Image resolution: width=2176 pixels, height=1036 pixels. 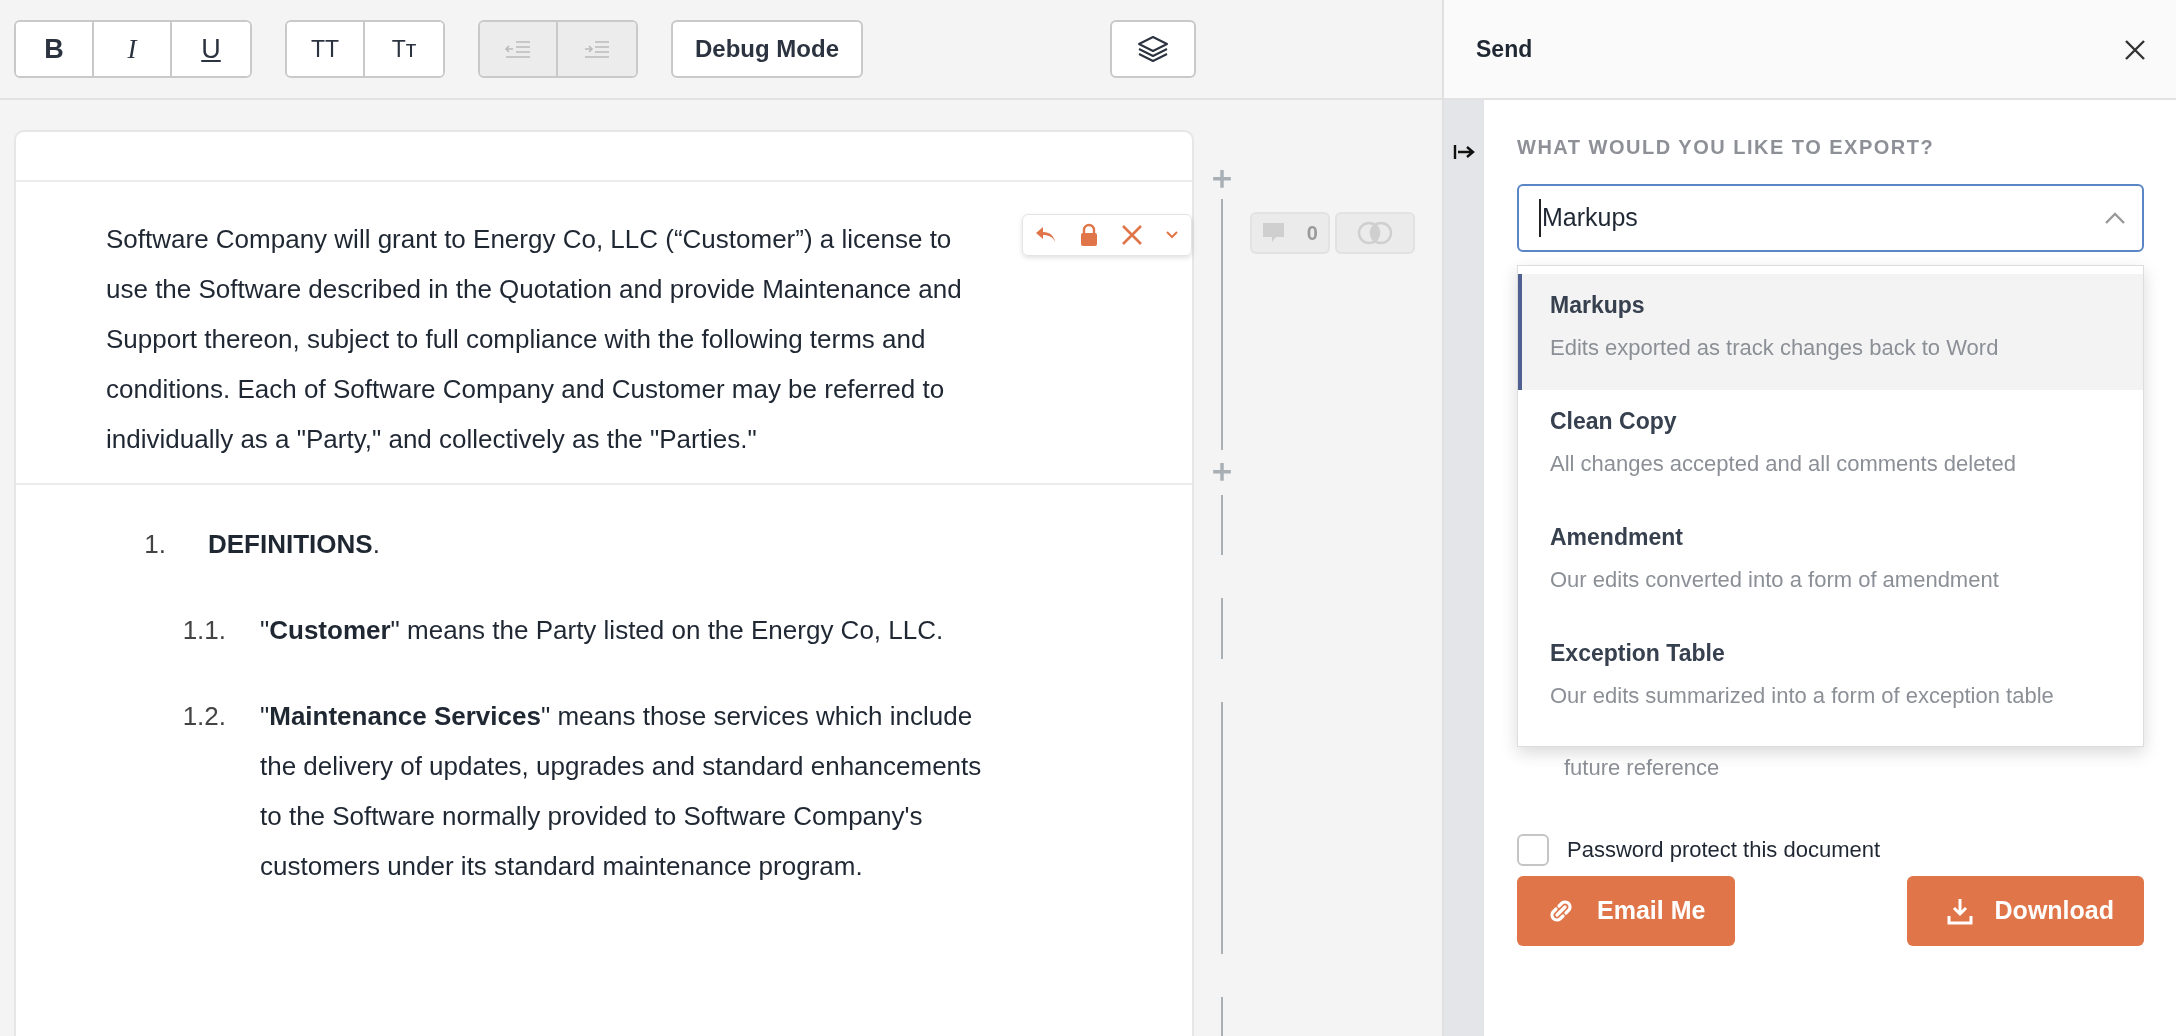 What do you see at coordinates (1642, 768) in the screenshot?
I see `note-text: future reference` at bounding box center [1642, 768].